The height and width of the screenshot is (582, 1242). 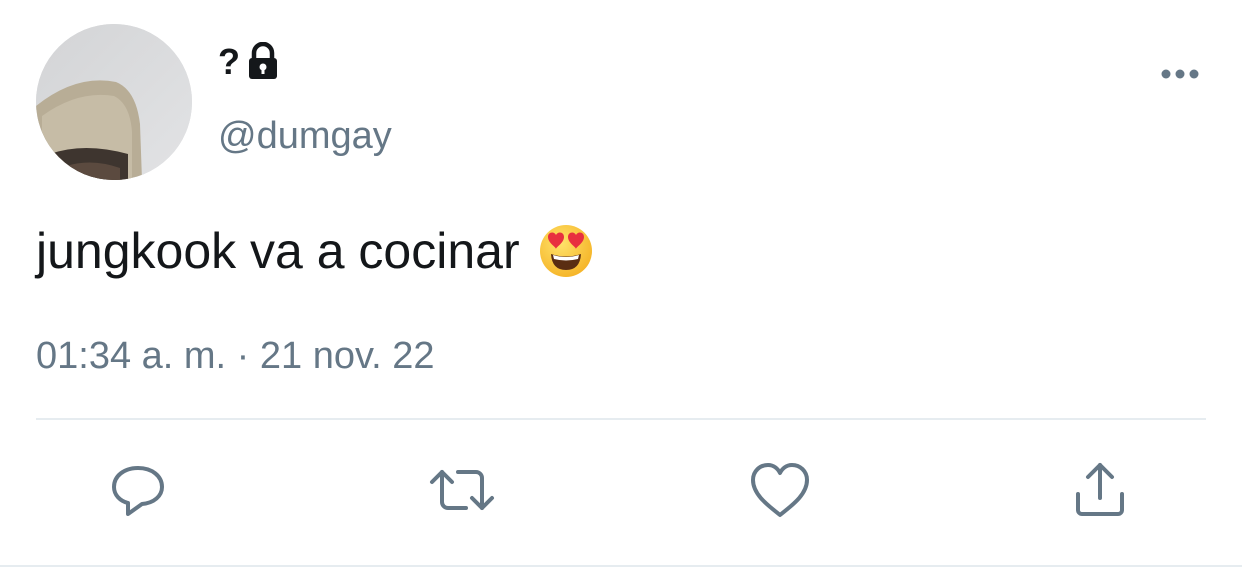 I want to click on author-handle: @dumgay, so click(x=305, y=136).